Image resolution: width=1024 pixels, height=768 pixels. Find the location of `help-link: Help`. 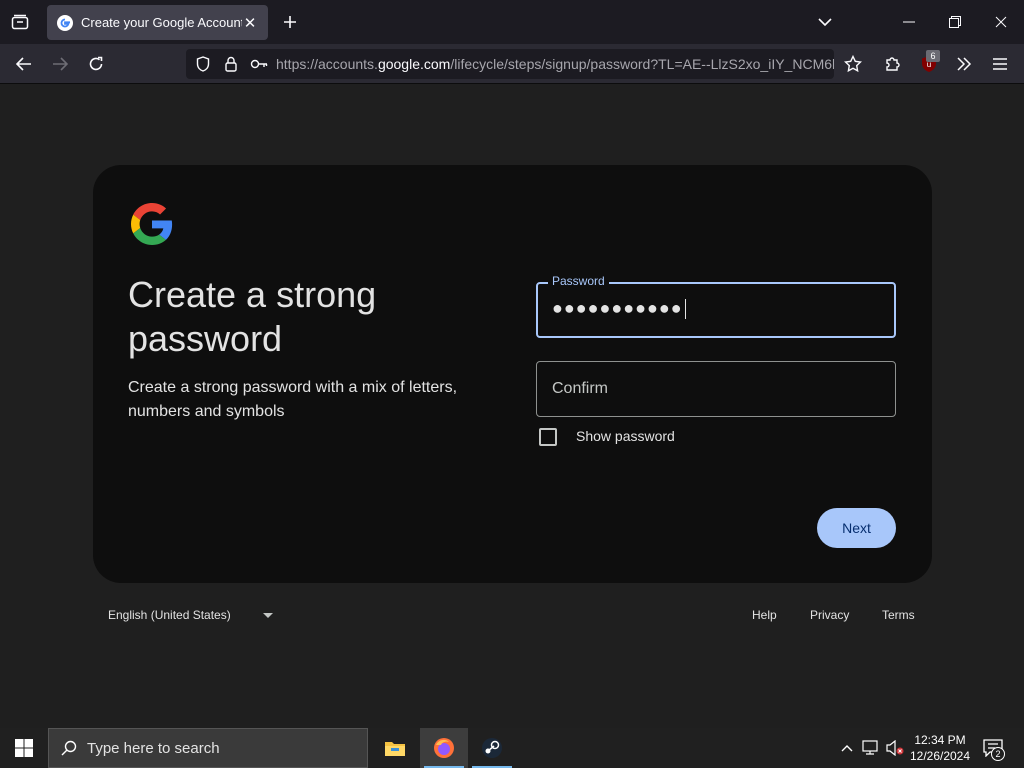

help-link: Help is located at coordinates (764, 615).